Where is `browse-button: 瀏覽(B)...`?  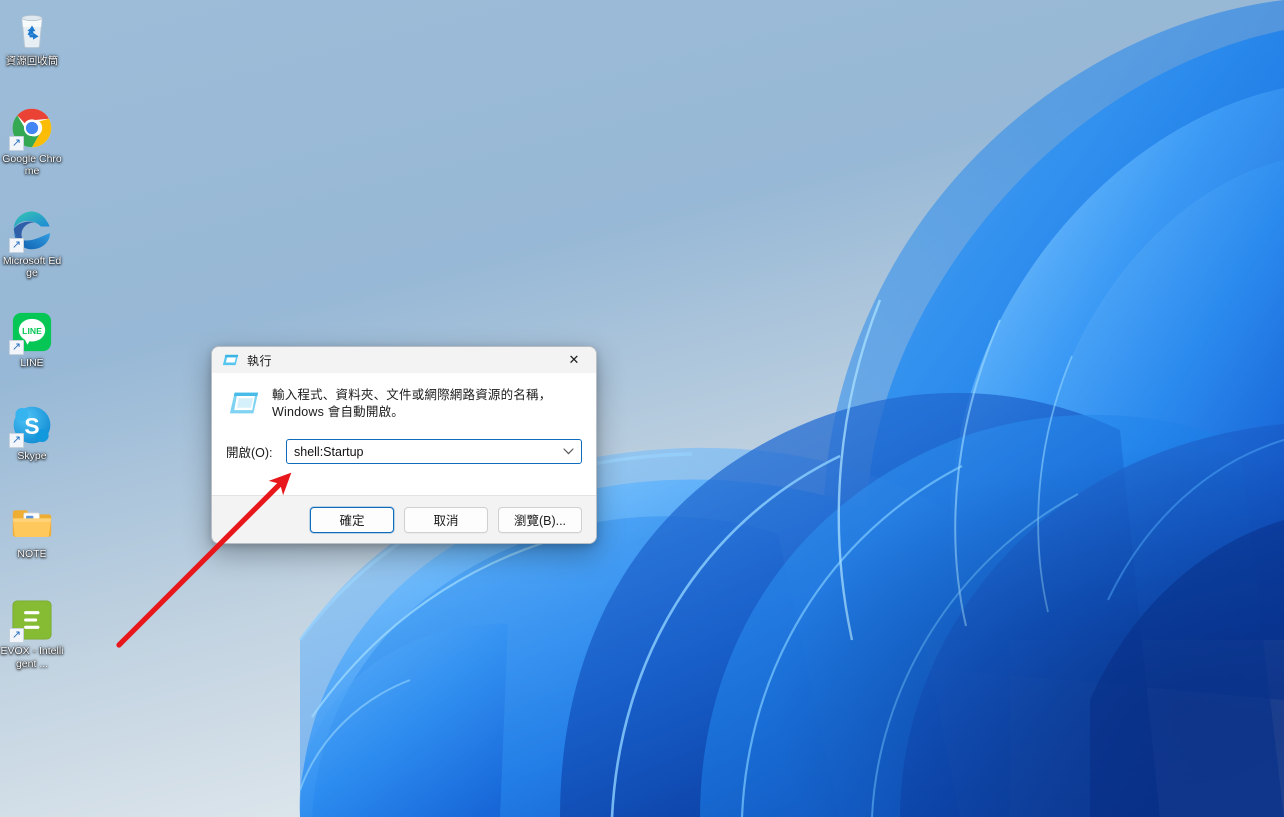 browse-button: 瀏覽(B)... is located at coordinates (540, 519).